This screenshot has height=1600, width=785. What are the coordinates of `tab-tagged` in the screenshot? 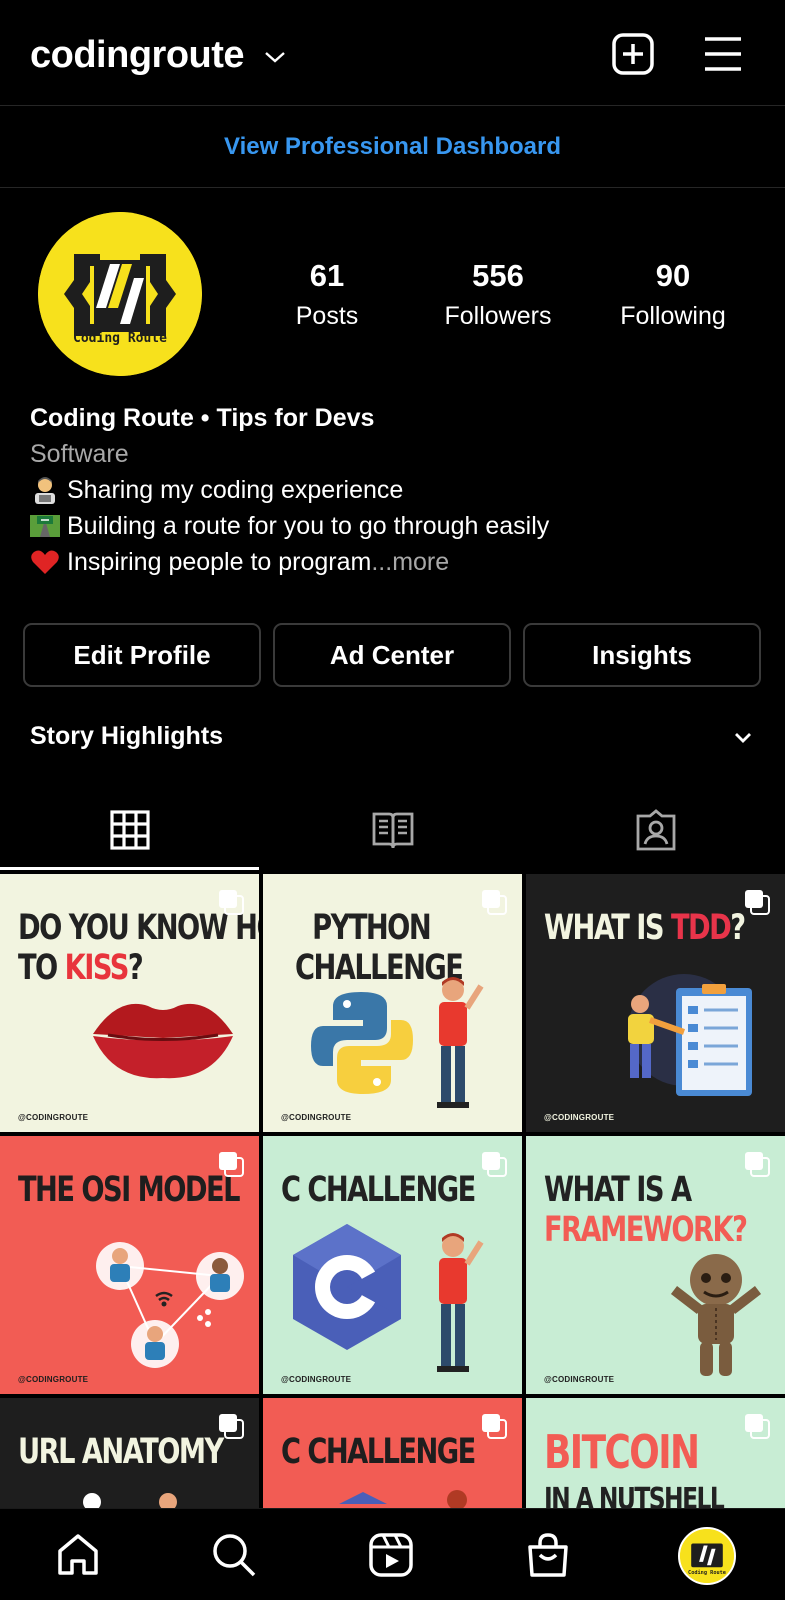 It's located at (655, 831).